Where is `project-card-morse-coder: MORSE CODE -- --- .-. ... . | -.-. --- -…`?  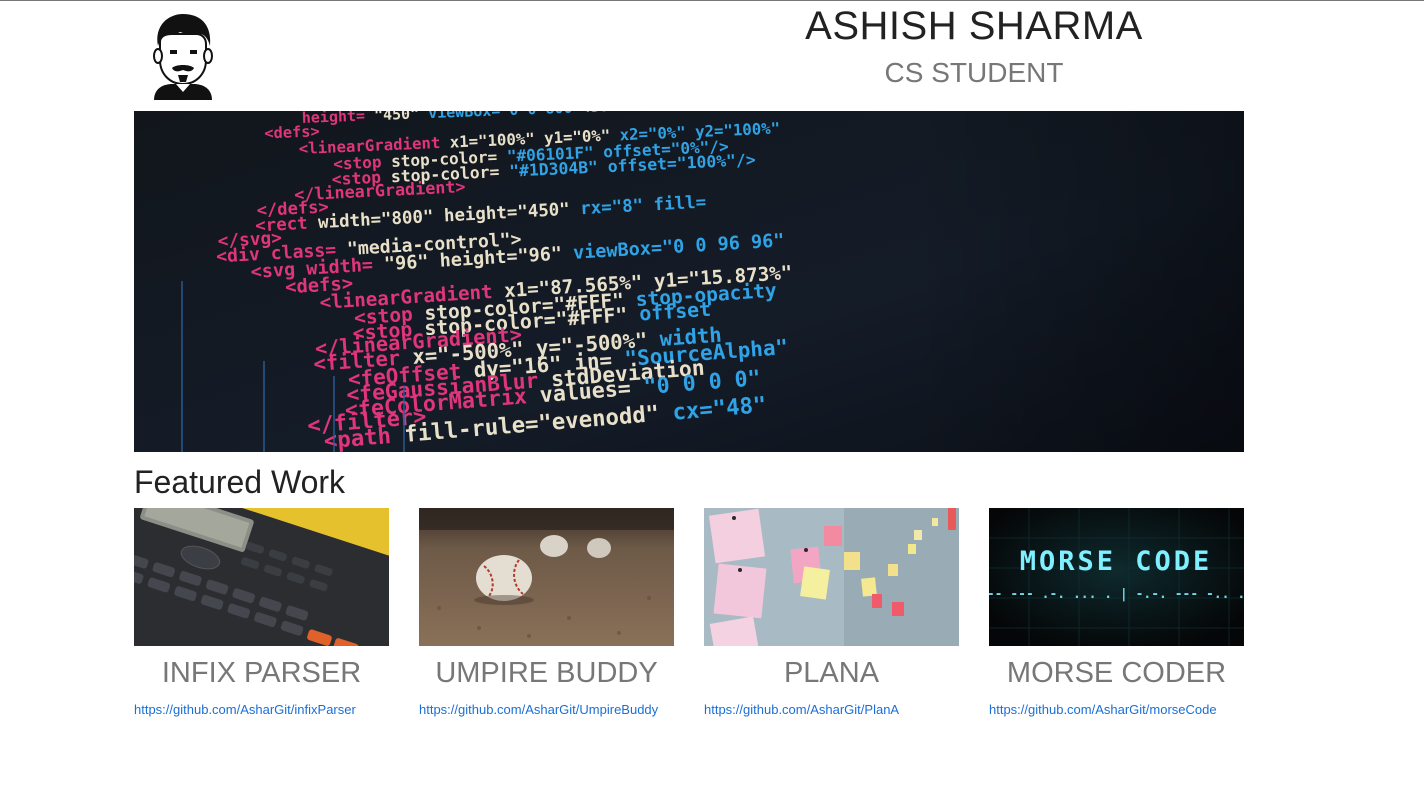
project-card-morse-coder: MORSE CODE -- --- .-. ... . | -.-. --- -… is located at coordinates (1116, 612).